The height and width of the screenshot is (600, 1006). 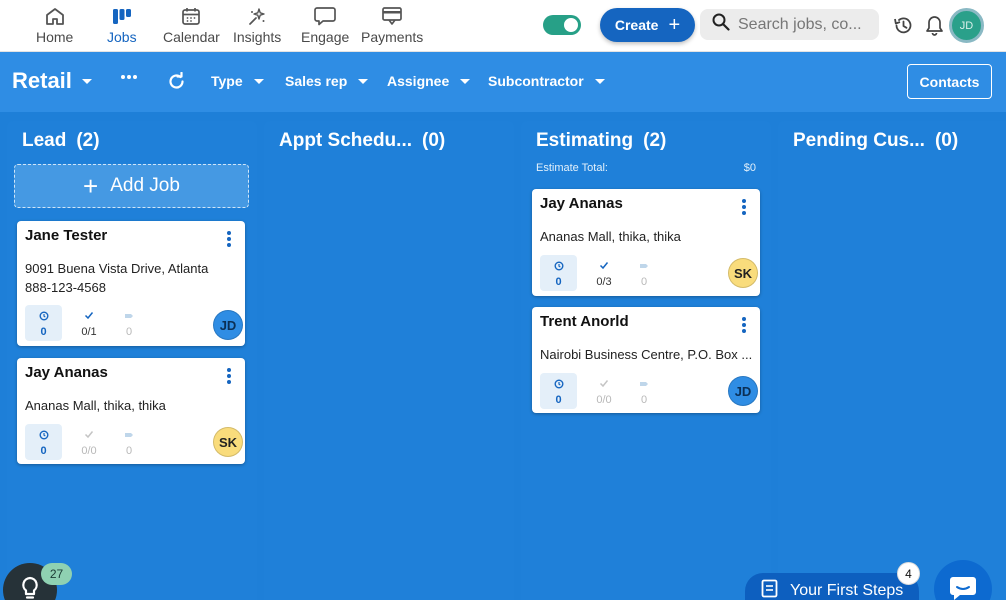 I want to click on filter-type-label: Type, so click(x=227, y=81).